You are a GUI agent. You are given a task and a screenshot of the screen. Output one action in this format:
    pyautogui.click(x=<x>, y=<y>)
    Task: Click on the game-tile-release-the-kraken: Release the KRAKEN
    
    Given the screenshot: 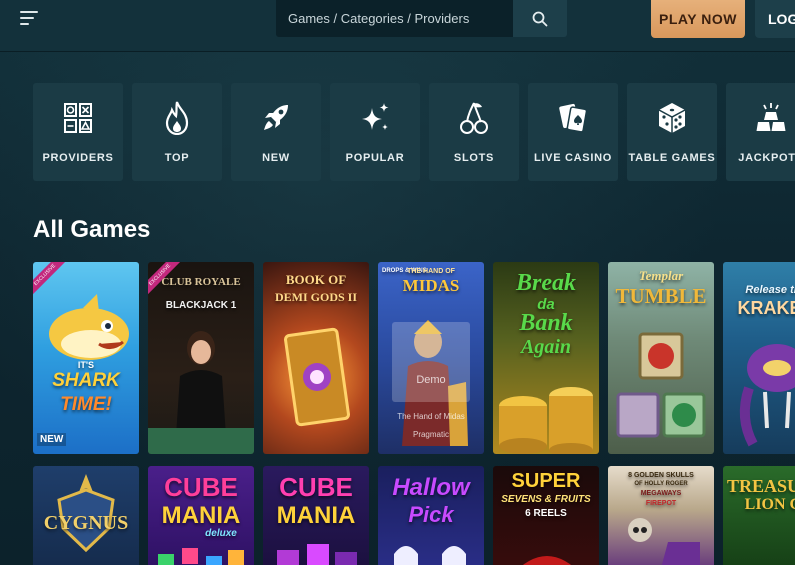 What is the action you would take?
    pyautogui.click(x=759, y=358)
    